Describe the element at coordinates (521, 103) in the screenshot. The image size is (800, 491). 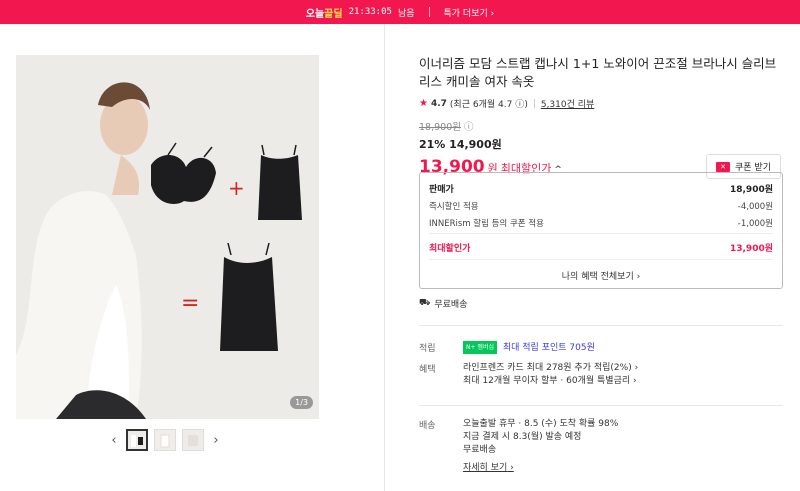
I see `rating-info-icon: ⓘ)` at that location.